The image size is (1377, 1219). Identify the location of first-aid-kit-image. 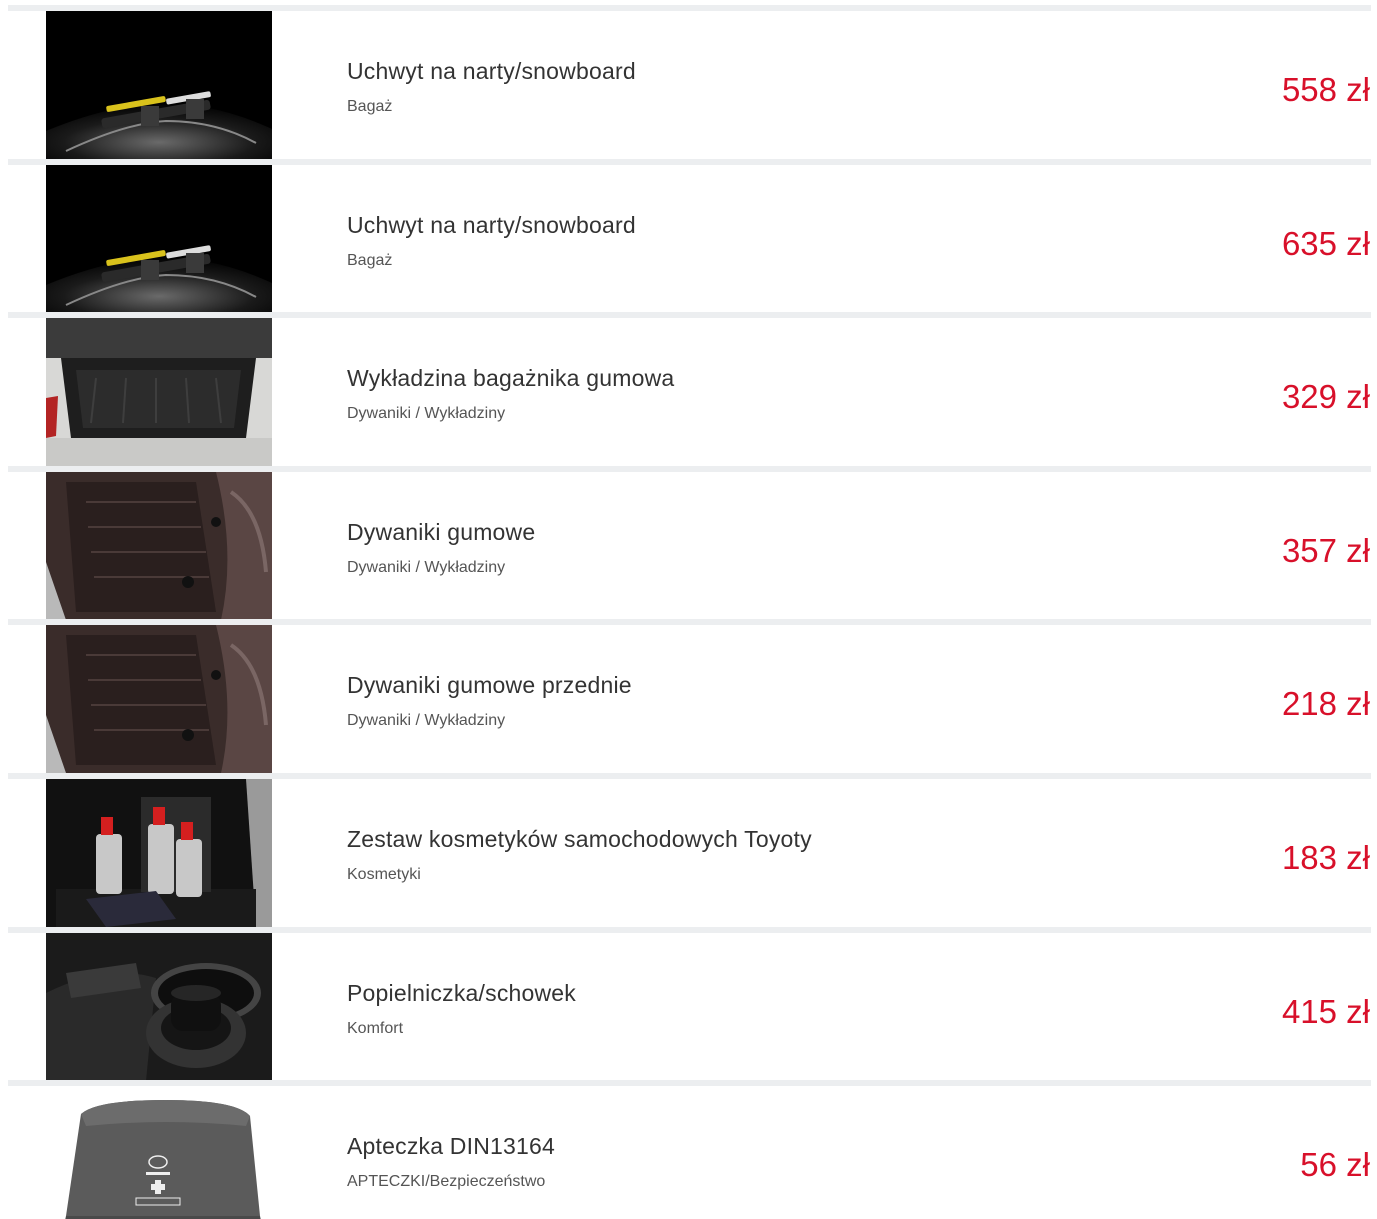
(159, 1152).